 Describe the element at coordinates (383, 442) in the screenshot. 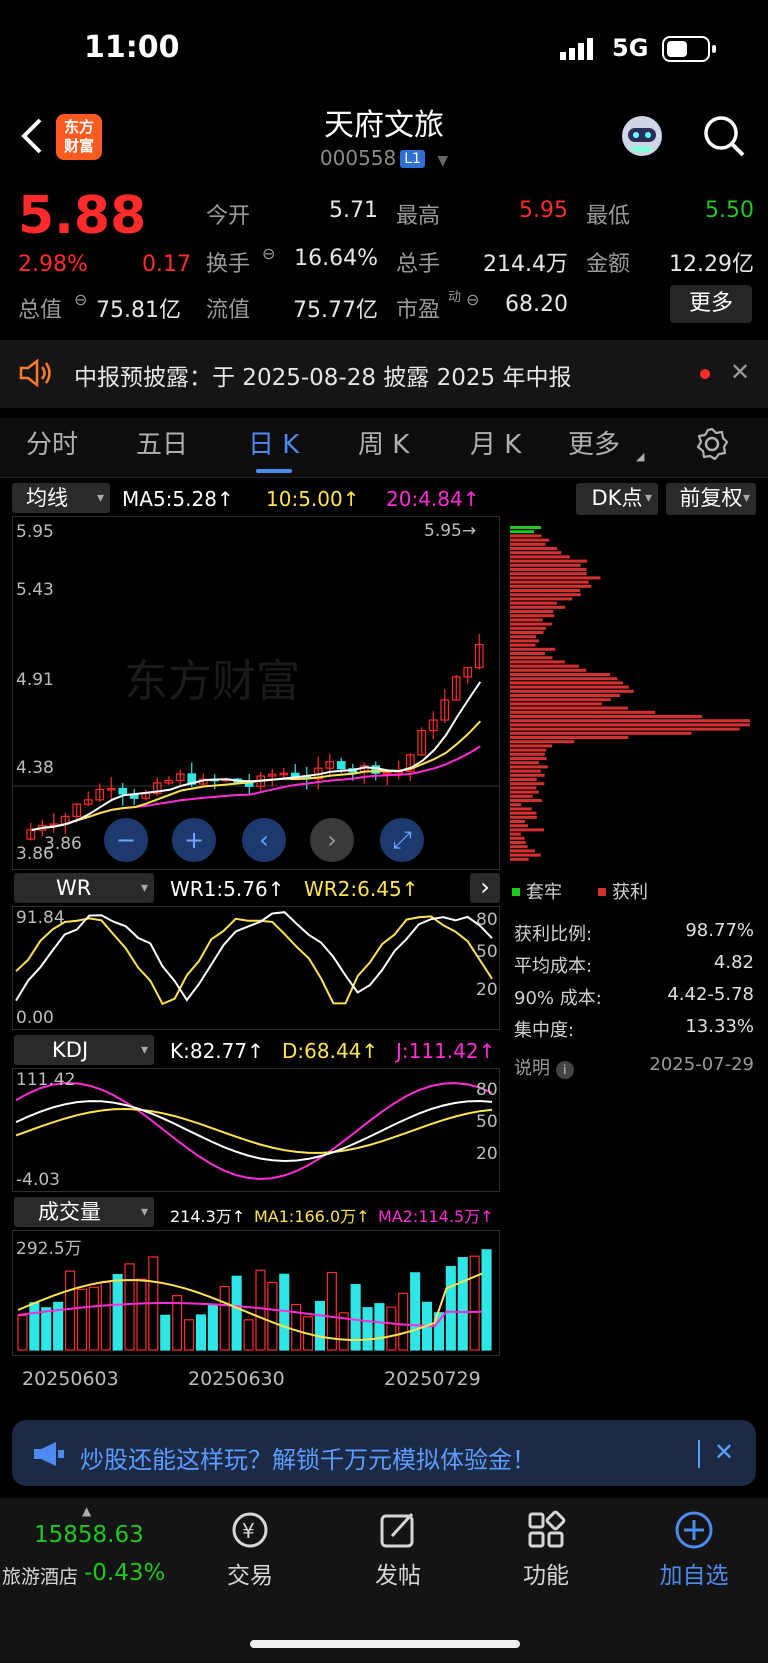

I see `tab-weekly-k: 周 K` at that location.